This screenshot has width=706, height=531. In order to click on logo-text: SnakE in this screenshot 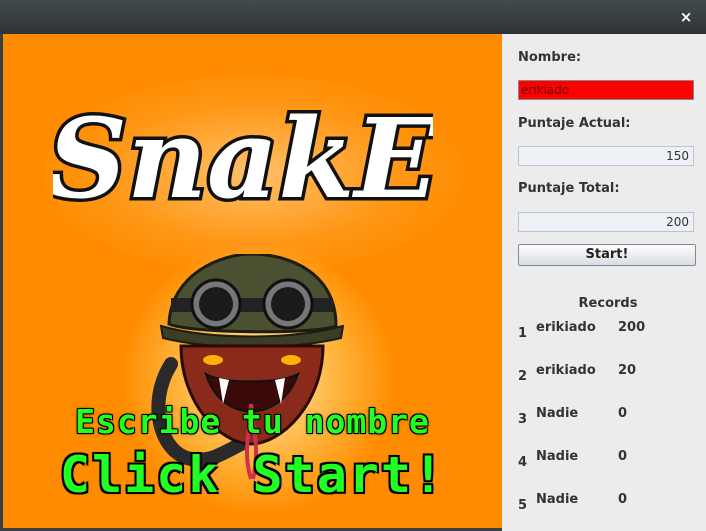, I will do `click(243, 158)`.